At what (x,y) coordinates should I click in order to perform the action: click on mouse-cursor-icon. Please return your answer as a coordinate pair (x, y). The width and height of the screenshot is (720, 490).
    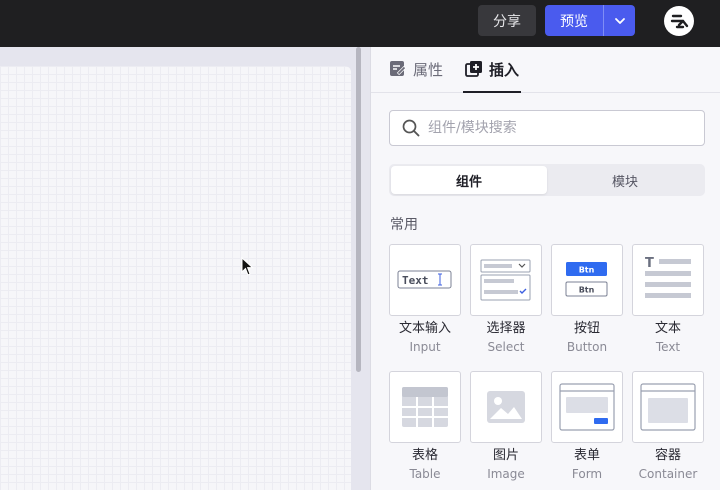
    Looking at the image, I should click on (247, 266).